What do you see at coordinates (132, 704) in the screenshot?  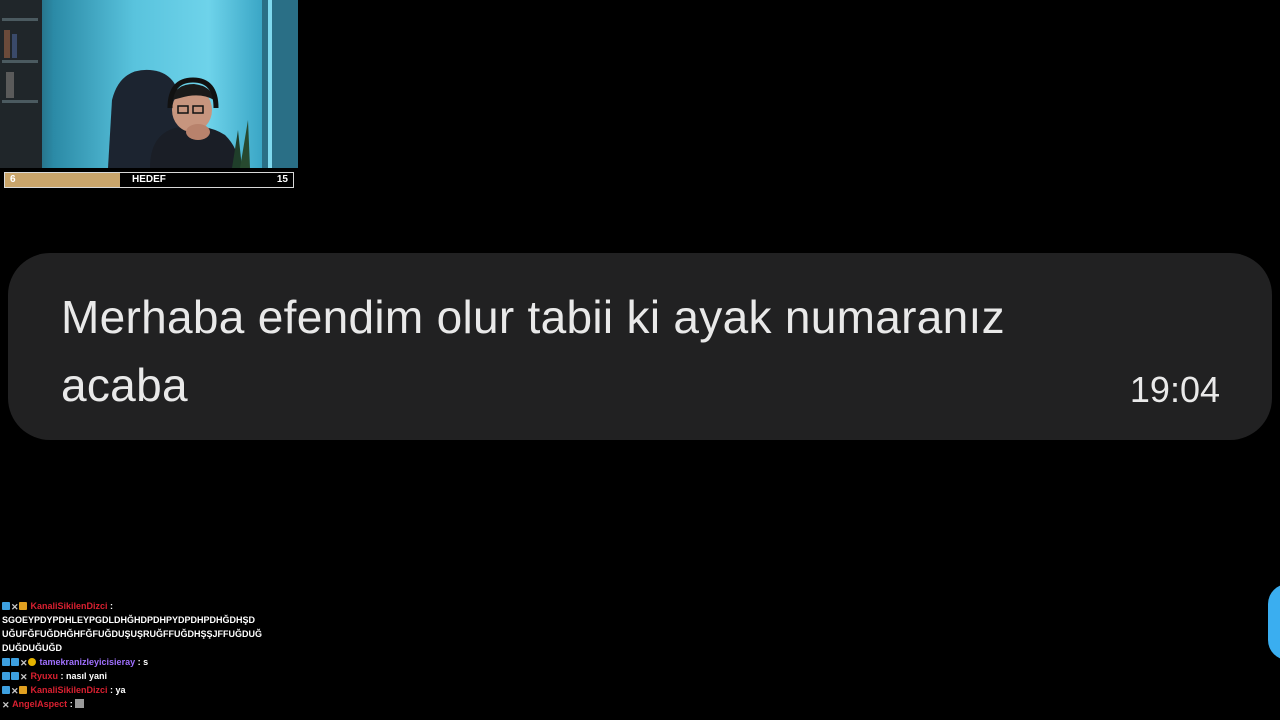 I see `chat-message: ✕ AngelAspect :` at bounding box center [132, 704].